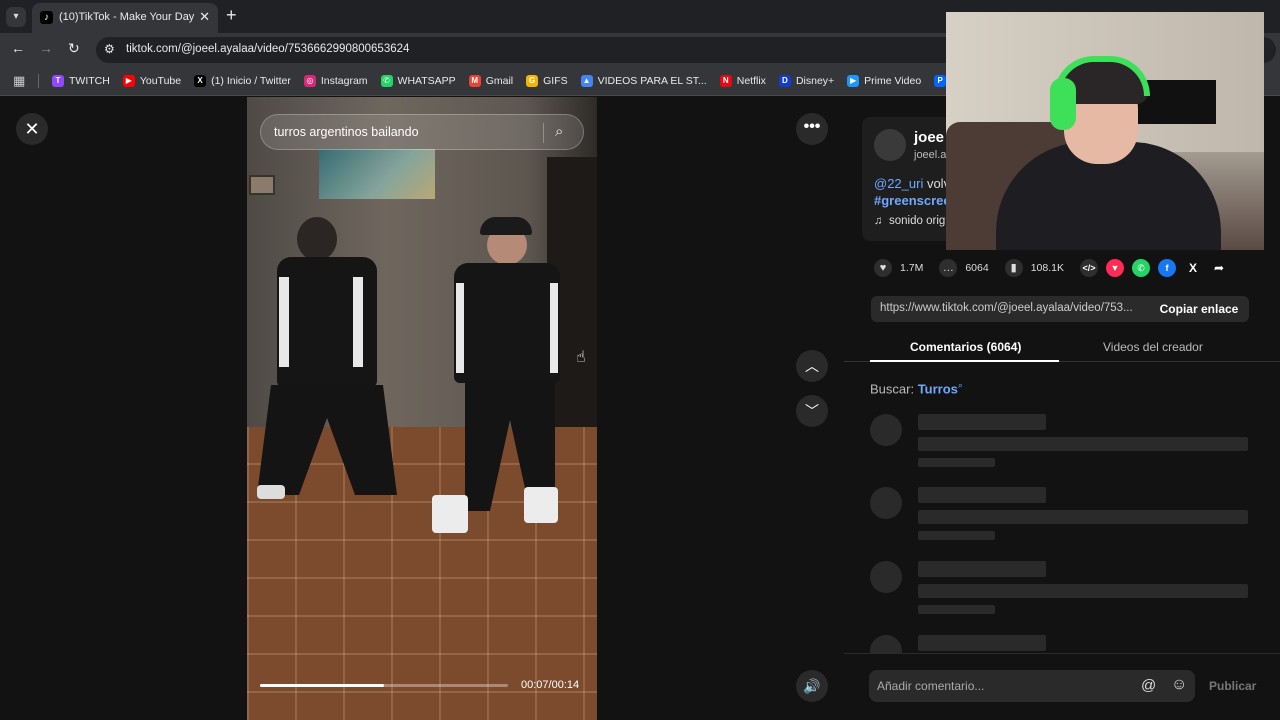 The width and height of the screenshot is (1280, 720). I want to click on whatsapp-icon: ✆, so click(1140, 268).